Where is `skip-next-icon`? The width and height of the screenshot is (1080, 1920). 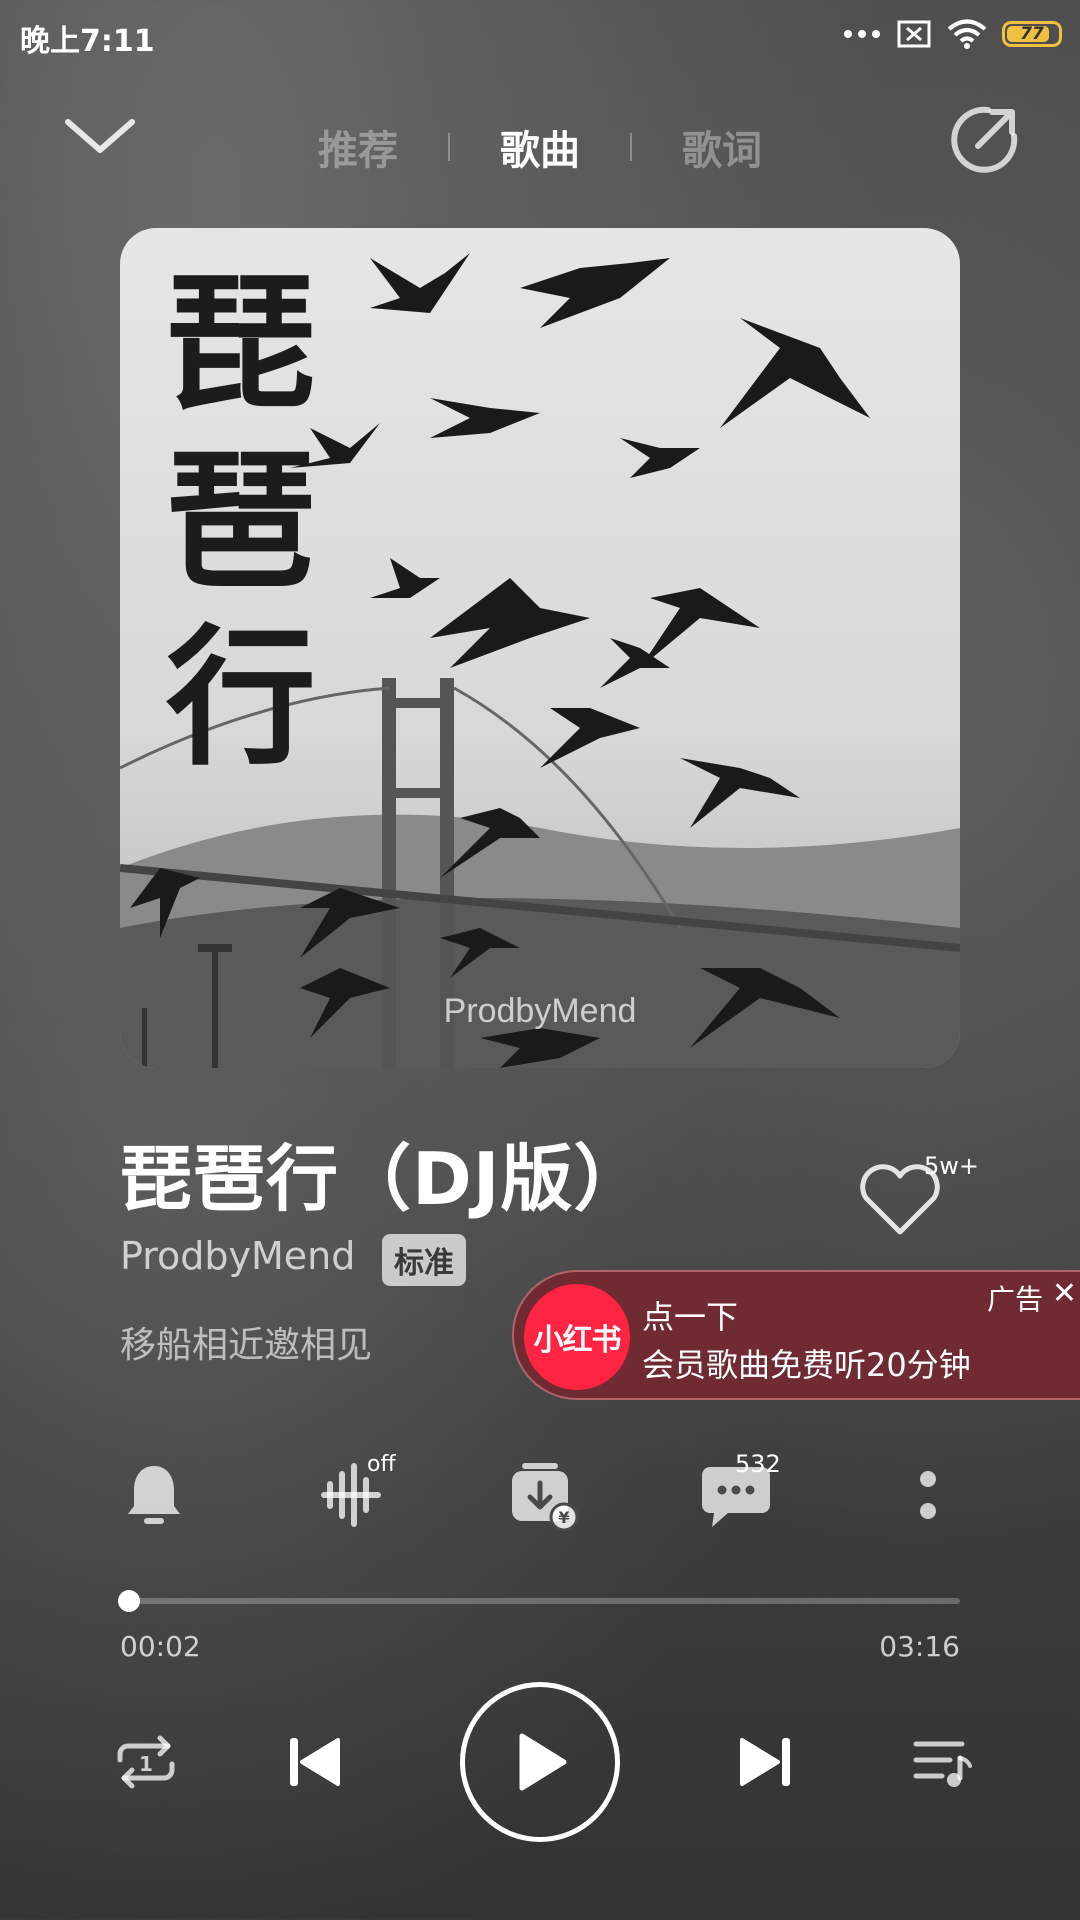
skip-next-icon is located at coordinates (765, 1762).